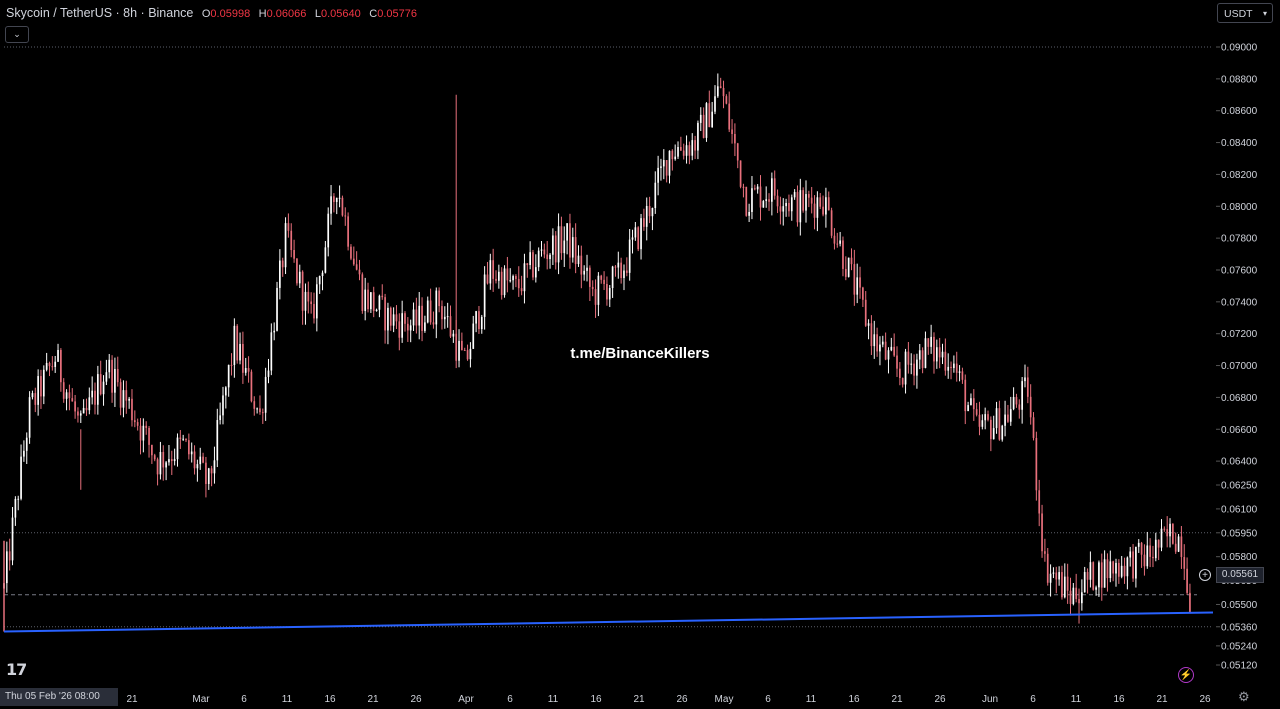  I want to click on currency-selector: USDT ▾, so click(1245, 13).